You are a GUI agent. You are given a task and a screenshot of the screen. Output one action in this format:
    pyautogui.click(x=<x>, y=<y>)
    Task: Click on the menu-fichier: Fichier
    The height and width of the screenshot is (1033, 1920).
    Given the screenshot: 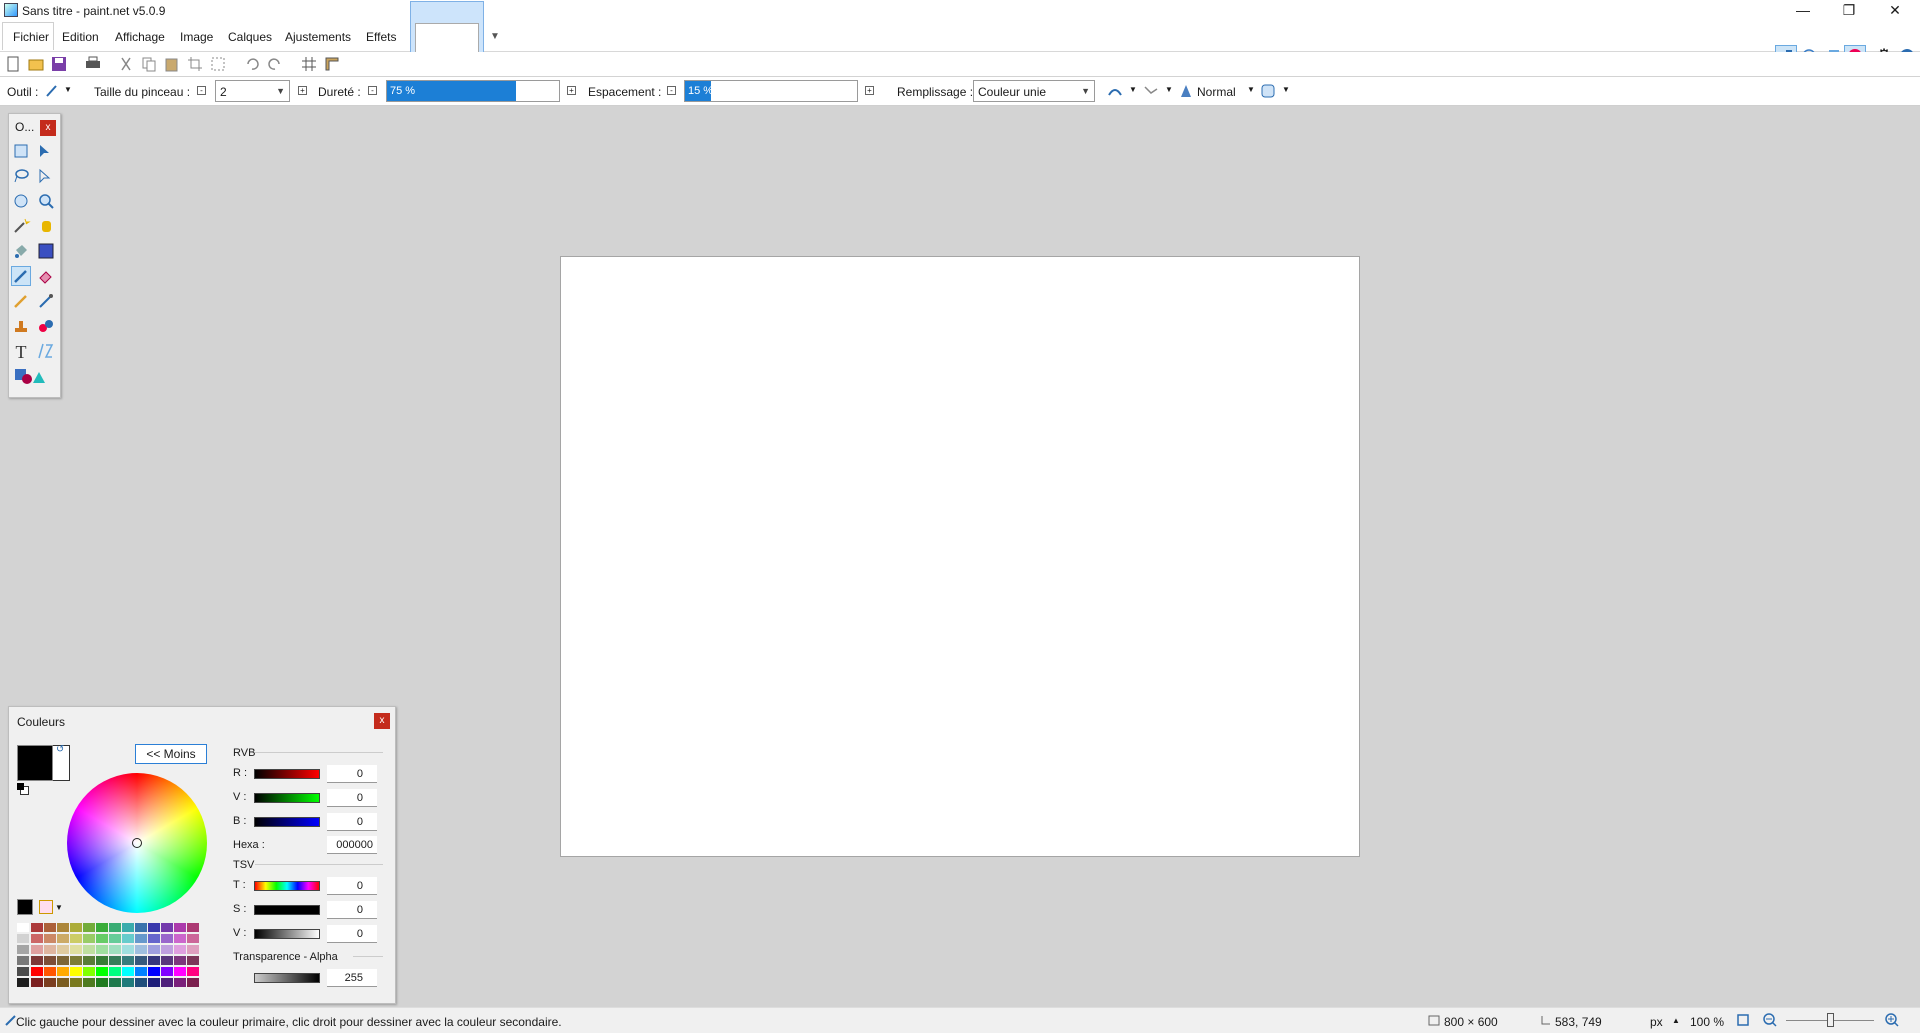 What is the action you would take?
    pyautogui.click(x=31, y=37)
    